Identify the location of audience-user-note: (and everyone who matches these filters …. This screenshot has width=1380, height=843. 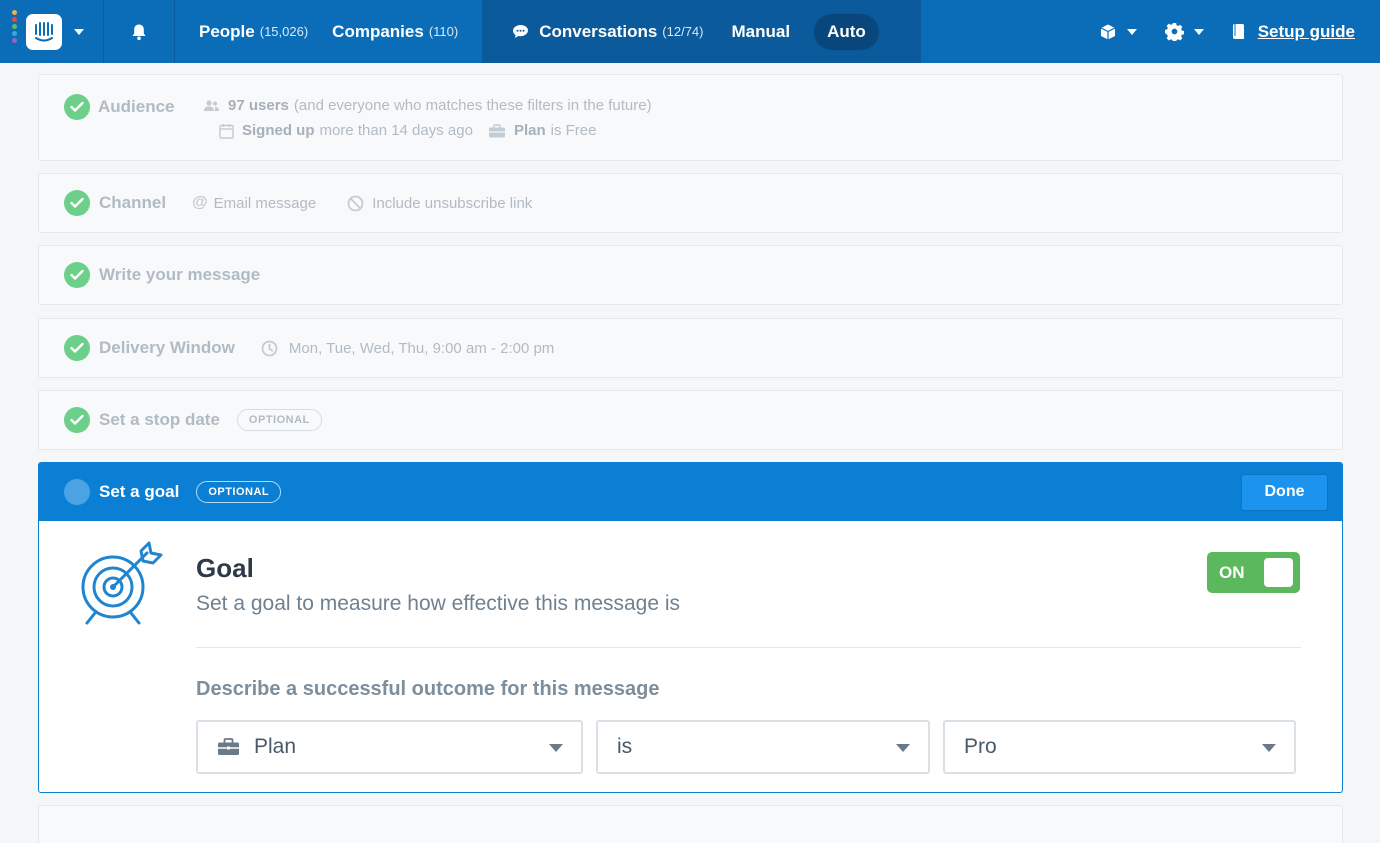
(472, 105).